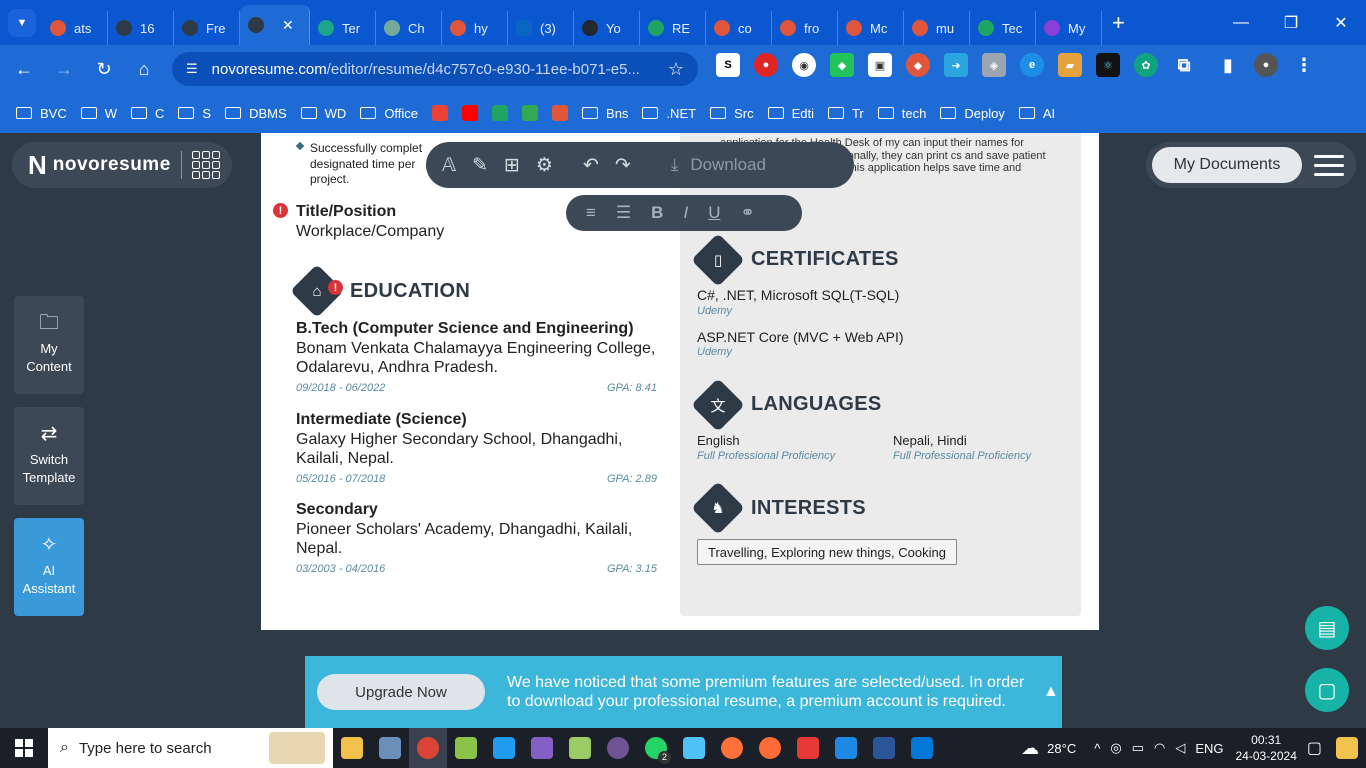 Image resolution: width=1366 pixels, height=768 pixels. What do you see at coordinates (256, 113) in the screenshot?
I see `bookmark-folder: DBMS` at bounding box center [256, 113].